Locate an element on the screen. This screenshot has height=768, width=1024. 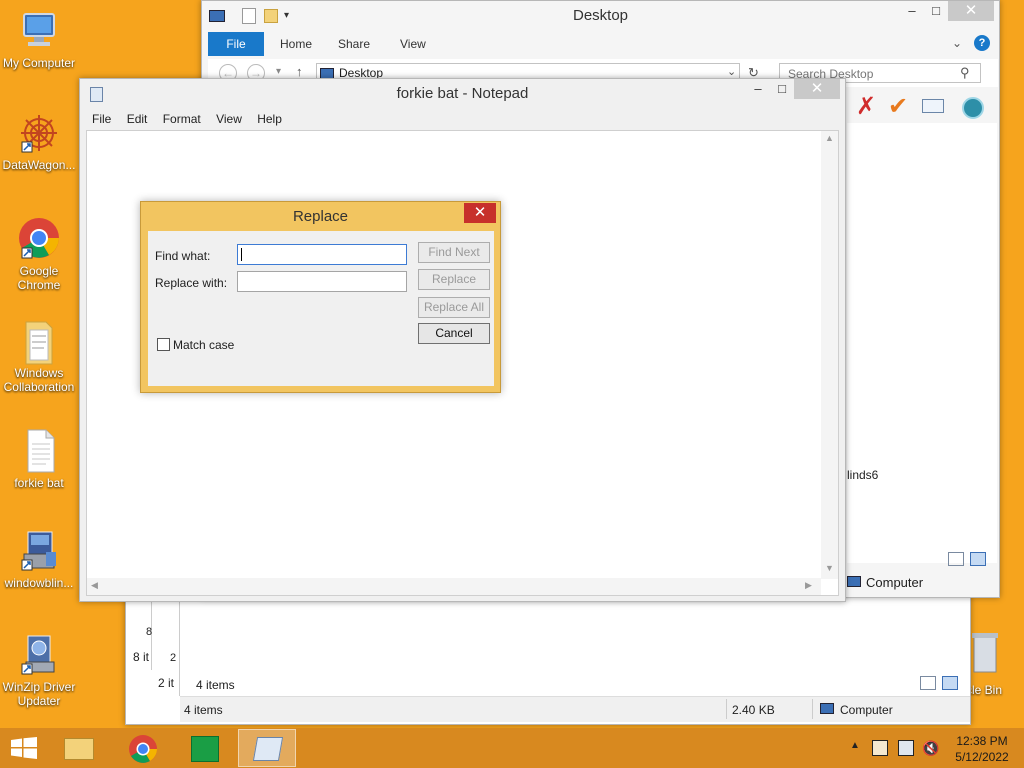
globe-icon is located at coordinates (973, 108).